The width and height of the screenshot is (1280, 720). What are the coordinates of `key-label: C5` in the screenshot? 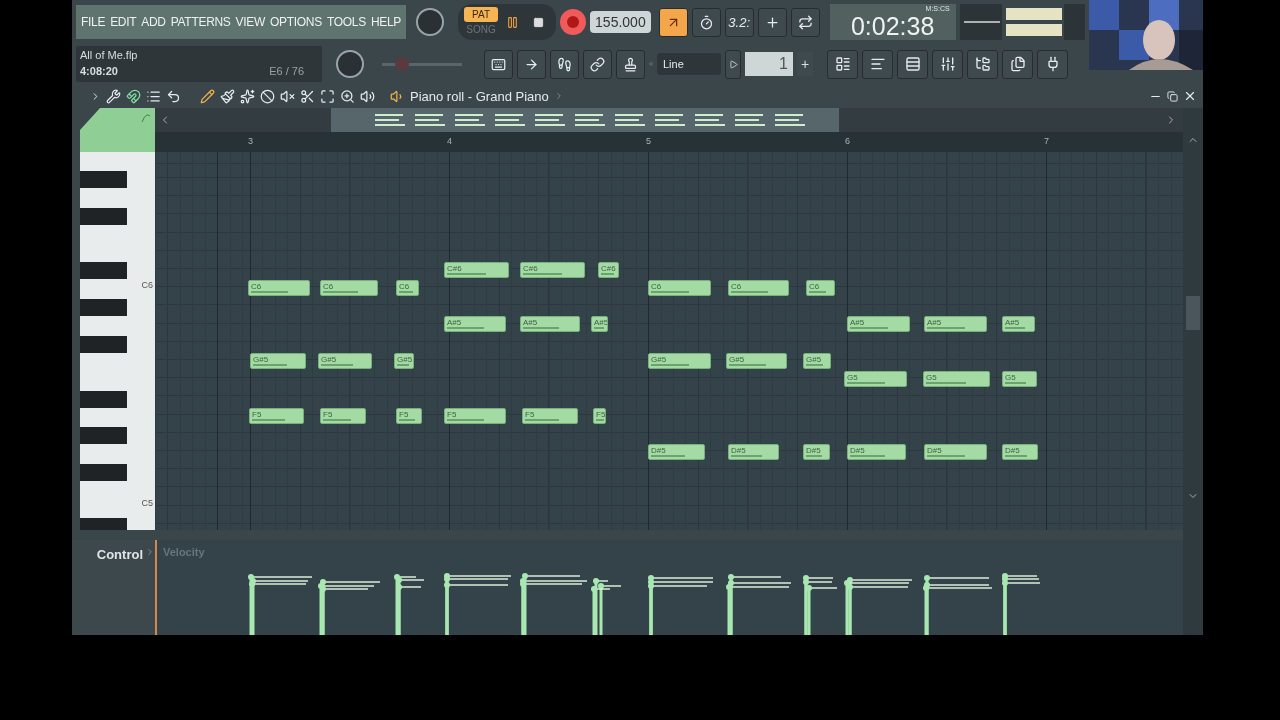 It's located at (147, 503).